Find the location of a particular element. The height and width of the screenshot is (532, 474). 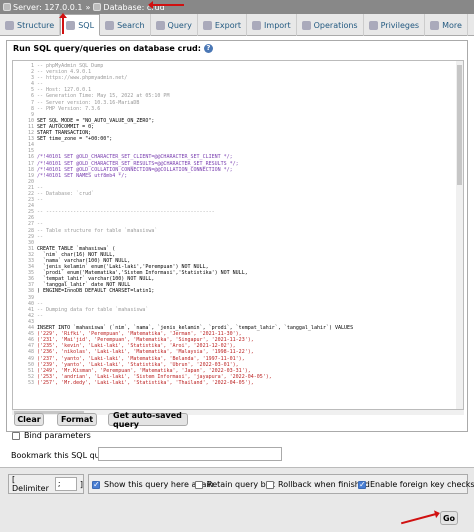

foreign-key-label: Enable foreign key checks is located at coordinates (422, 484).